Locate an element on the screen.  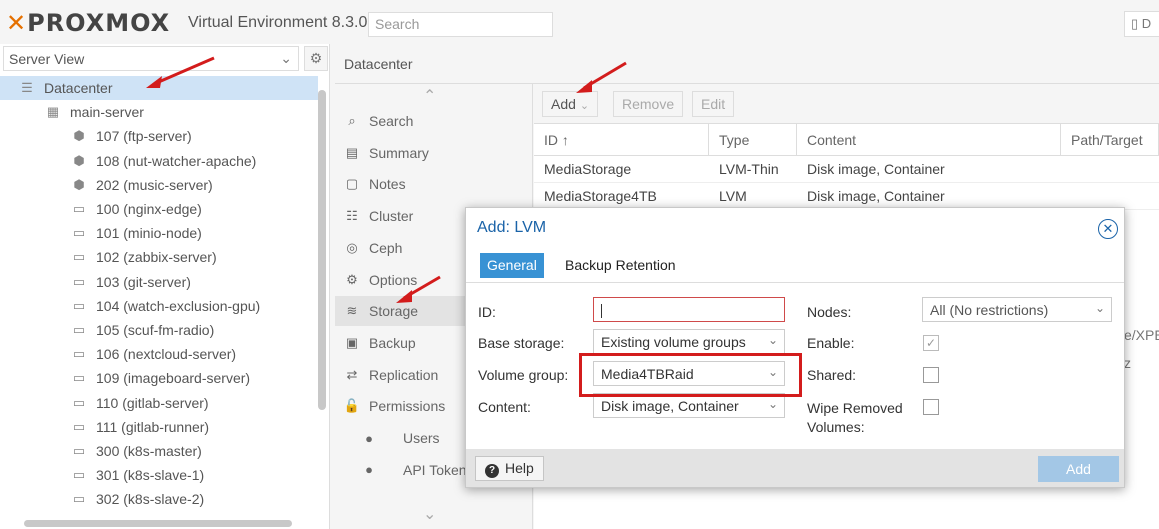
tree-item: ▭ 301 (k8s-slave-1) is located at coordinates (159, 475).